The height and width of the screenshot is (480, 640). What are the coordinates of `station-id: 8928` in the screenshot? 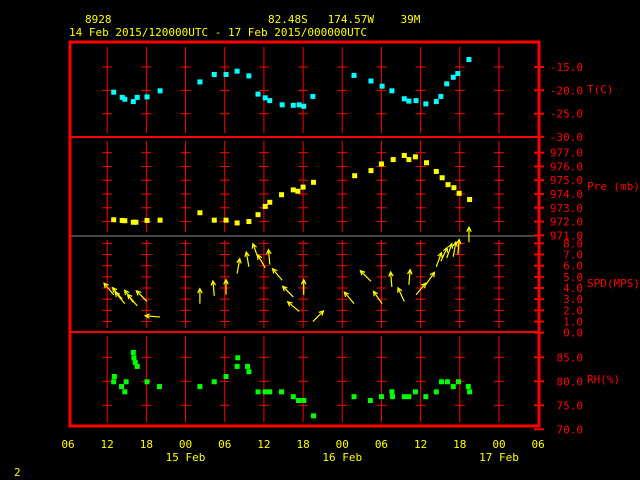 It's located at (98, 19).